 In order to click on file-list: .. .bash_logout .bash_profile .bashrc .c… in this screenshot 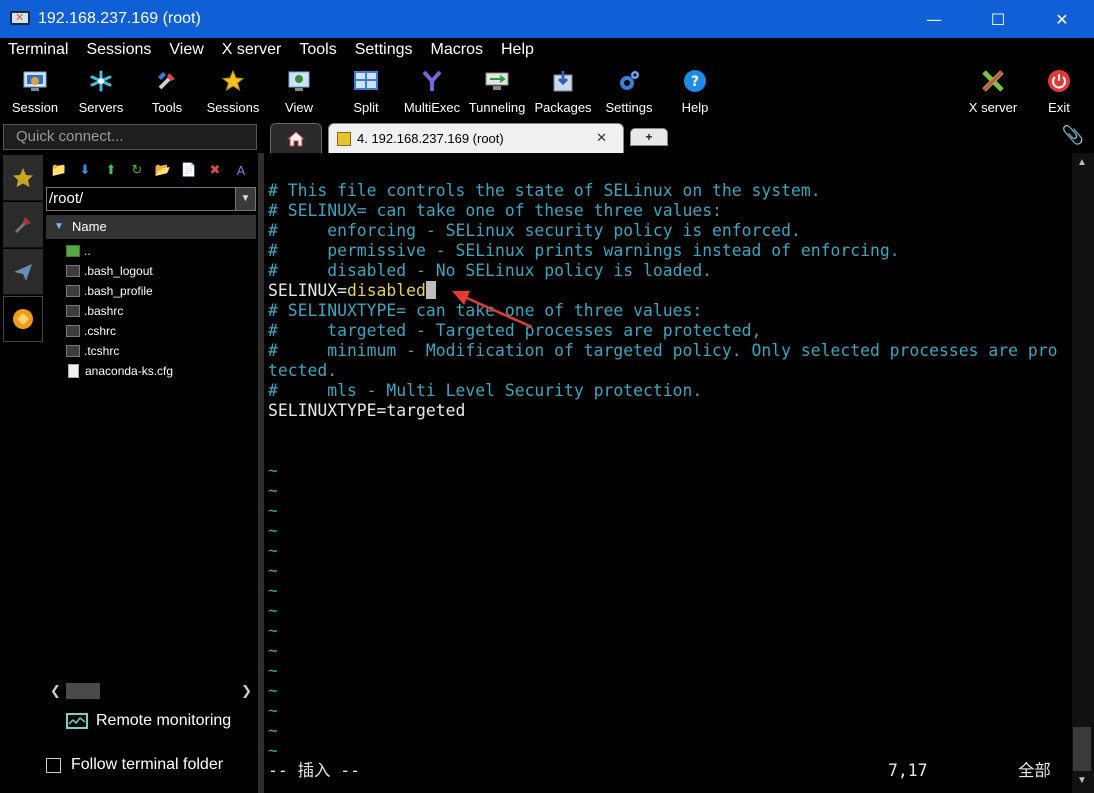, I will do `click(161, 311)`.